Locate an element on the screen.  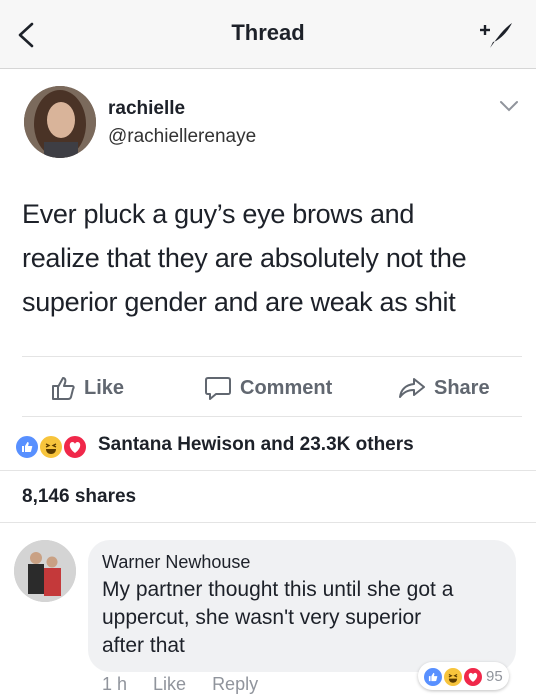
comment-text-line: My partner thought this until she got a is located at coordinates (278, 589).